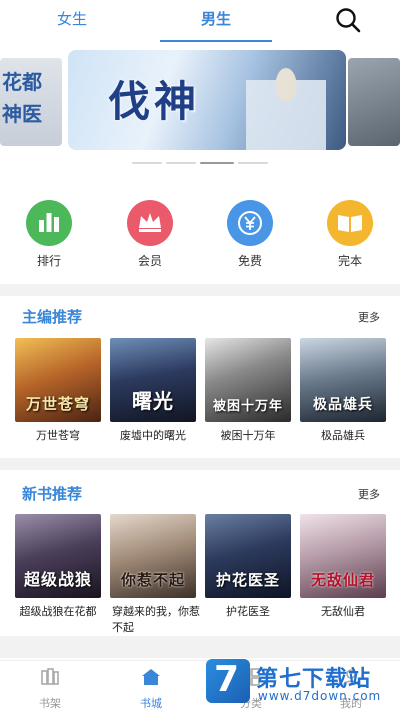 This screenshot has height=711, width=400. I want to click on banner-prev-title-2: 神医, so click(22, 114).